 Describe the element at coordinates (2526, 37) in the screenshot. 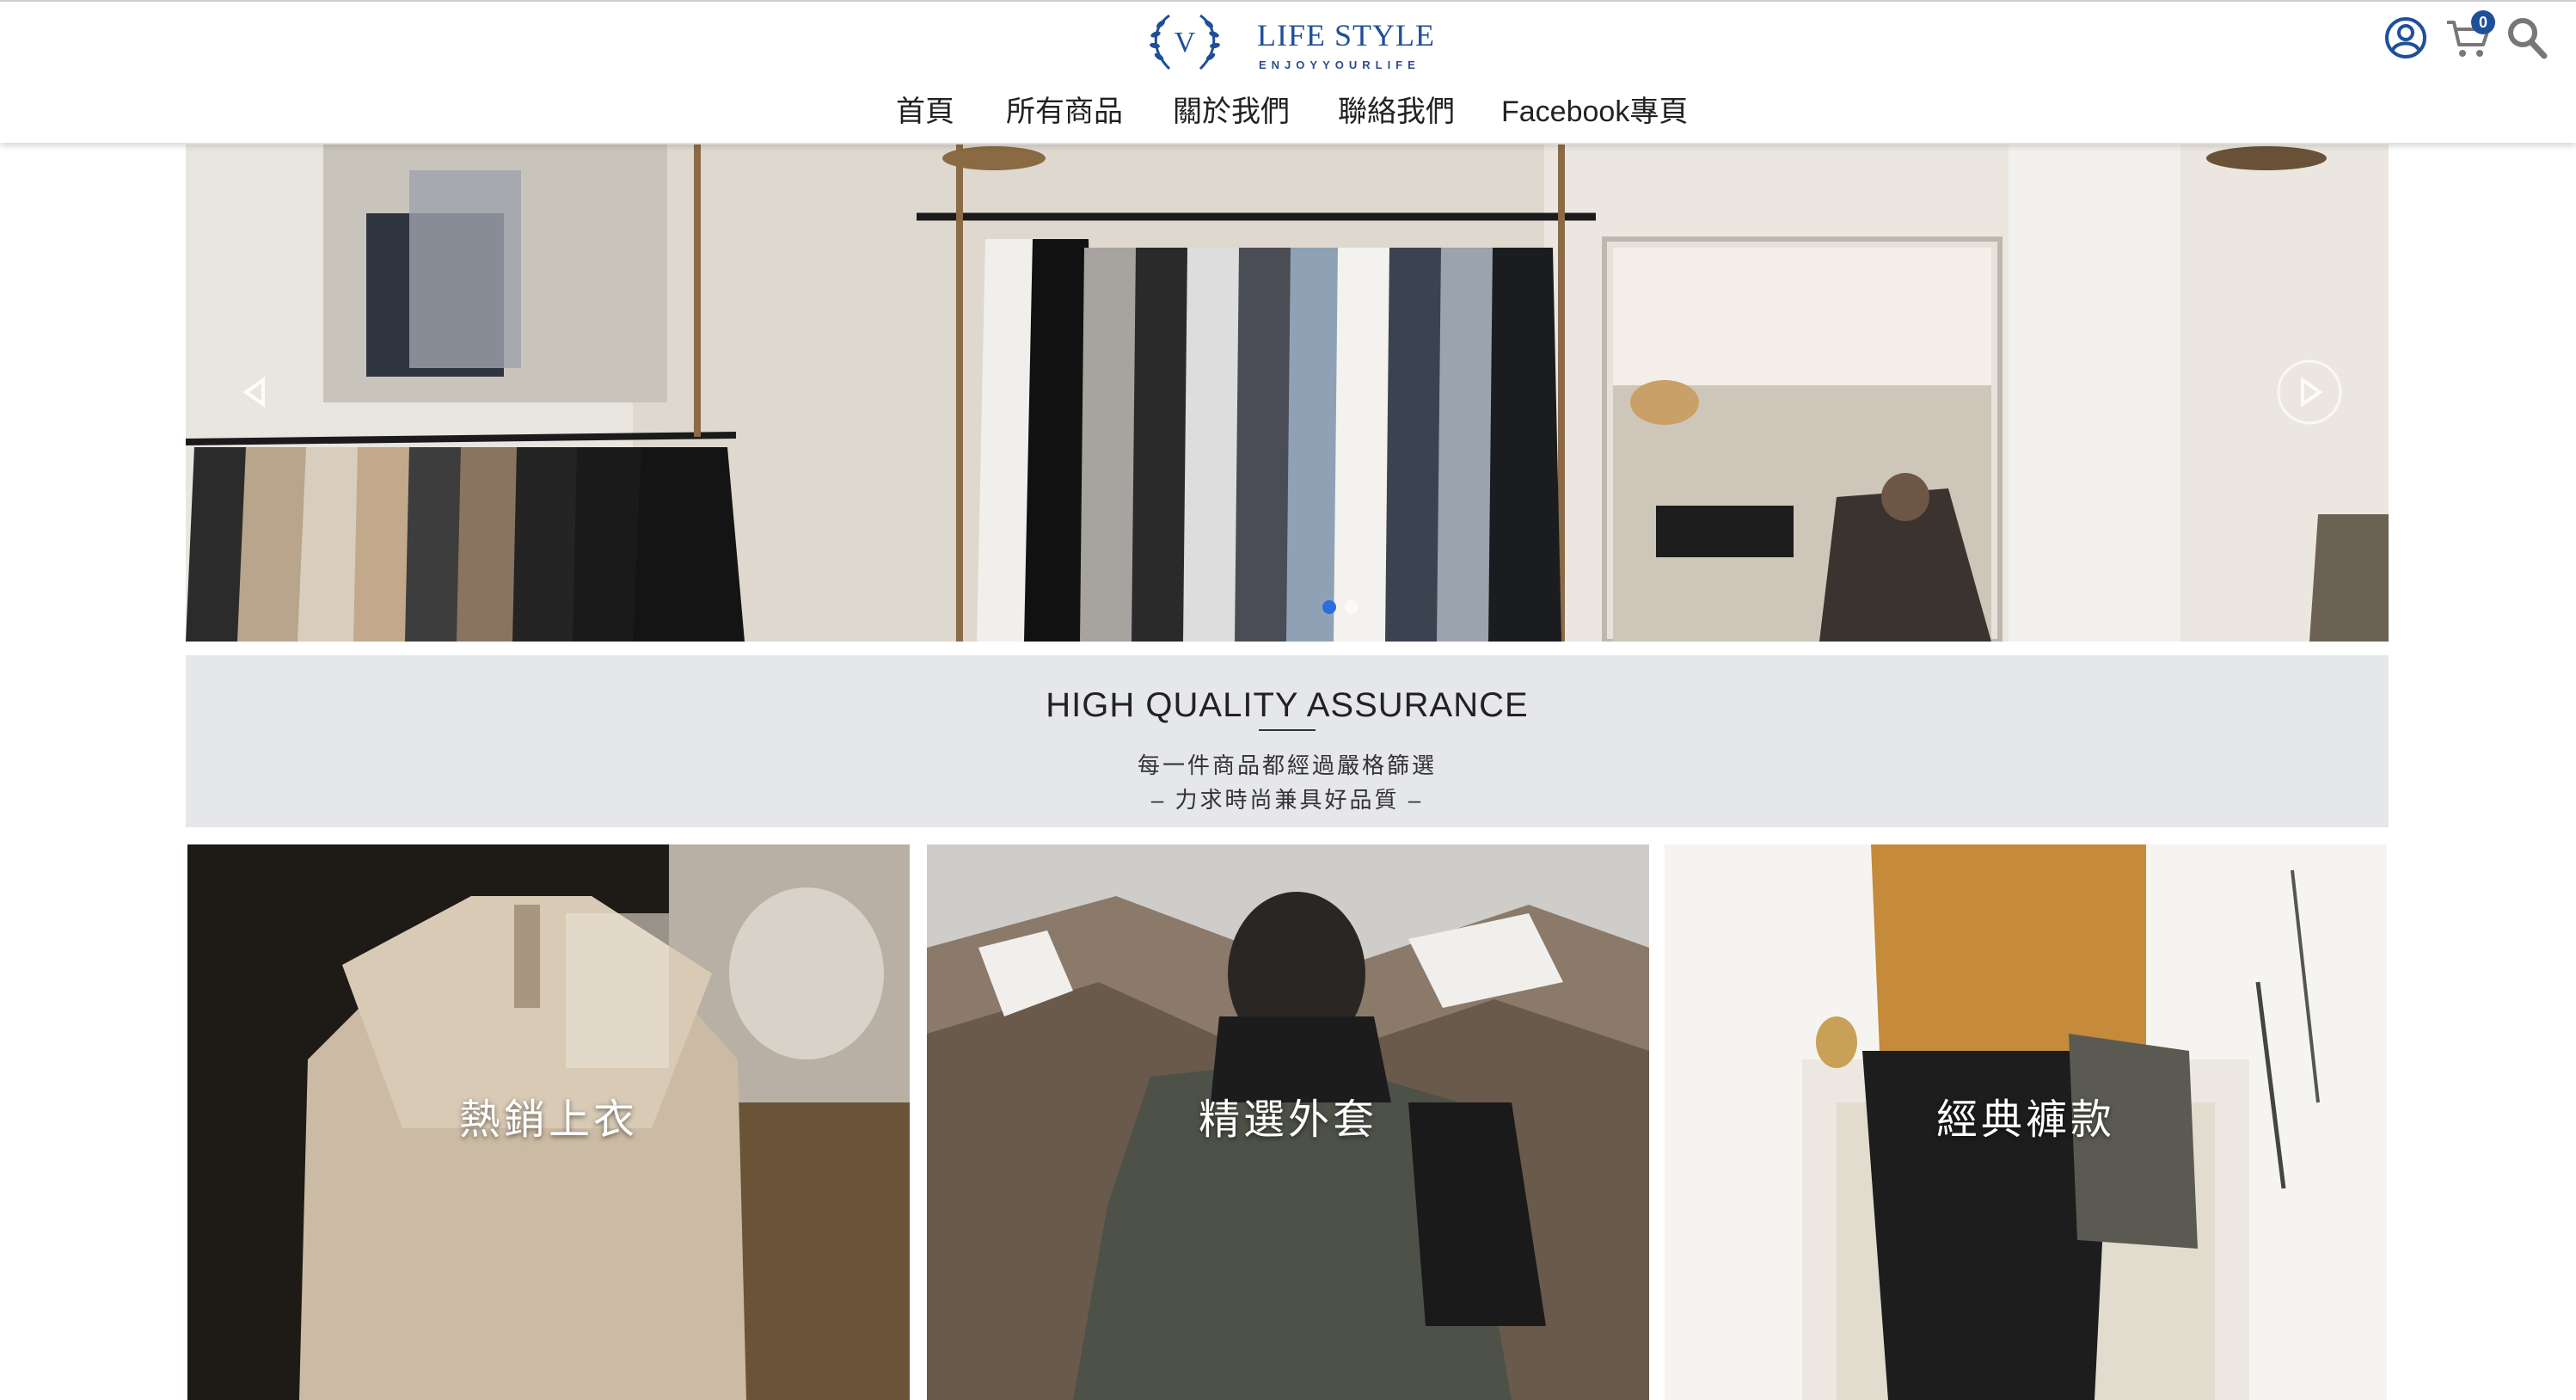

I see `search-icon` at that location.